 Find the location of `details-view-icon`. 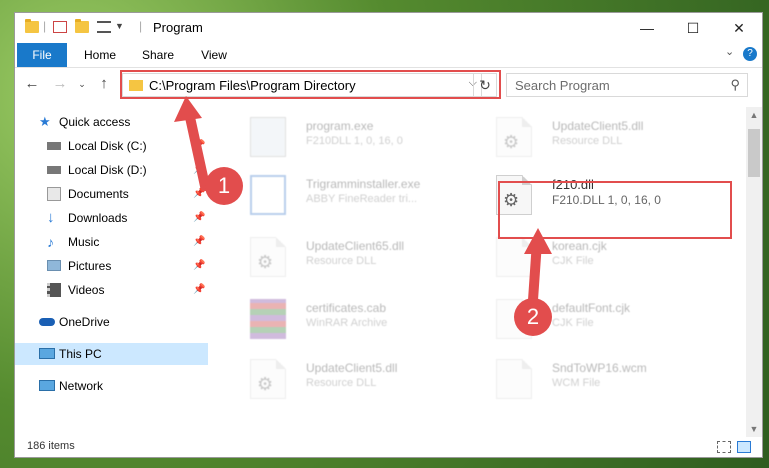

details-view-icon is located at coordinates (724, 447).